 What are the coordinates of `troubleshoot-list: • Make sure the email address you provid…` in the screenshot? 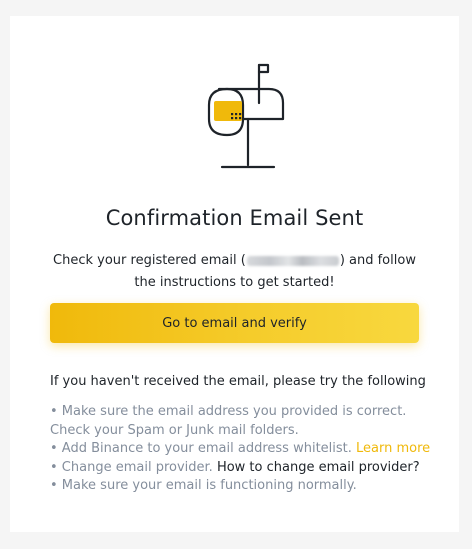 It's located at (250, 449).